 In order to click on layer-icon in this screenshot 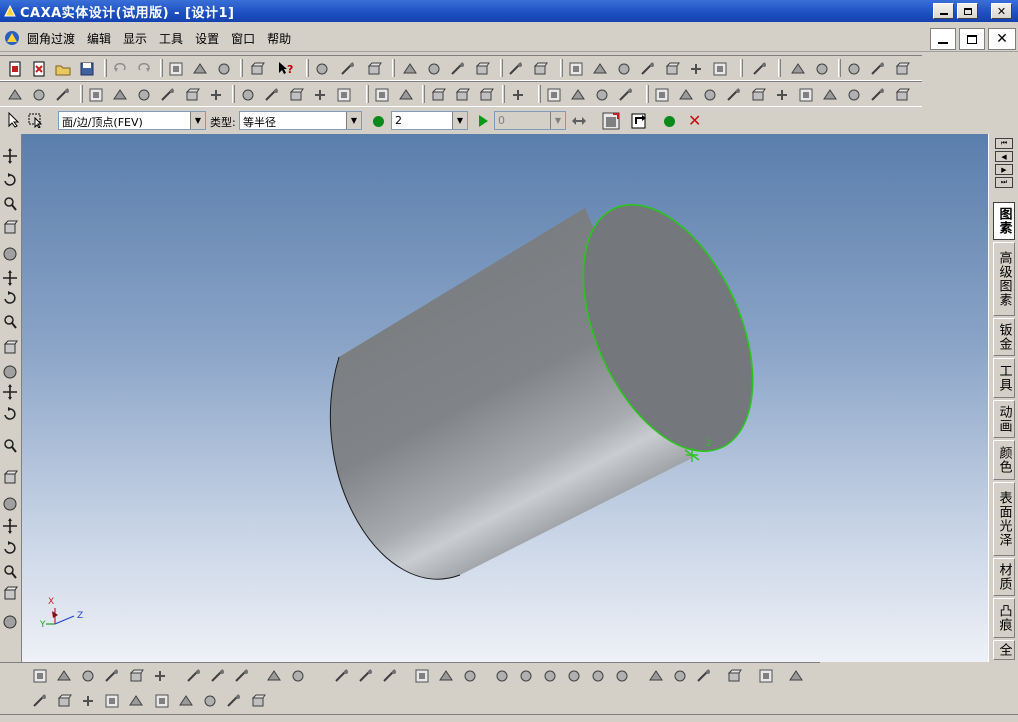, I will do `click(10, 414)`.